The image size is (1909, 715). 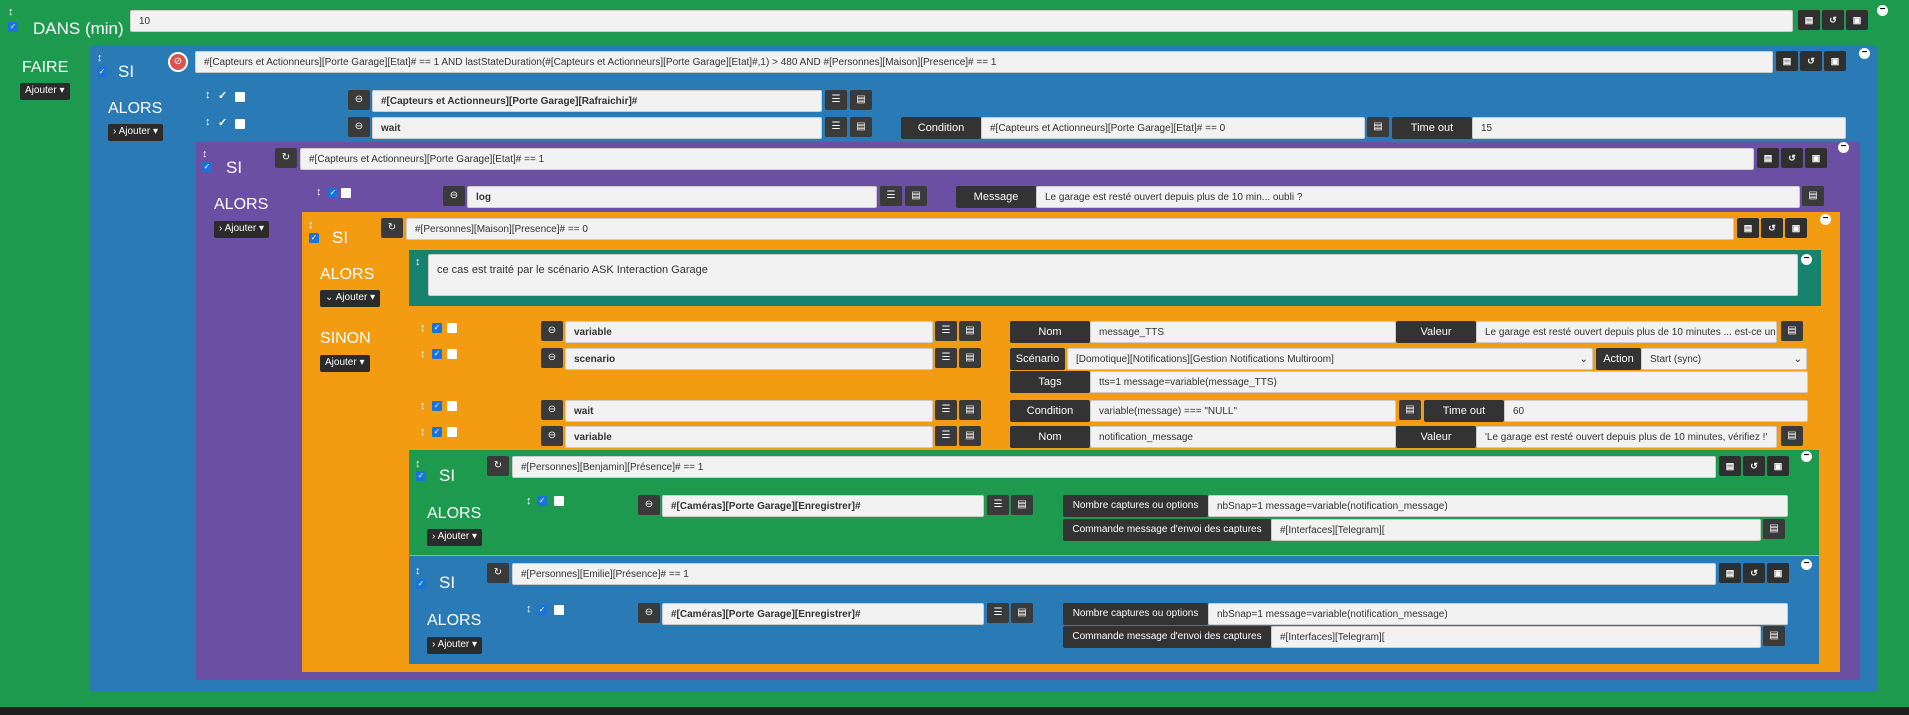 I want to click on si4-history-button: ↺, so click(x=1754, y=466).